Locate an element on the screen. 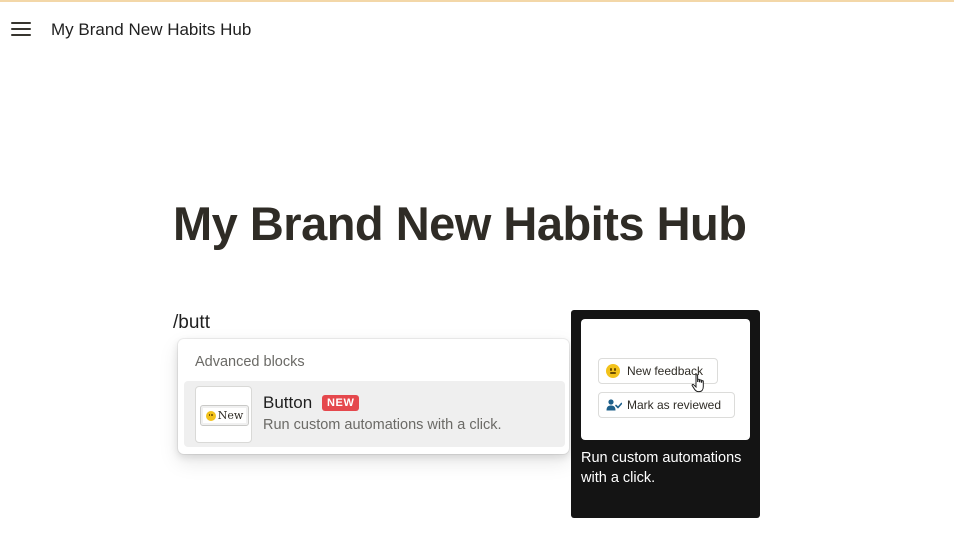 The width and height of the screenshot is (954, 554). button-block-thumbnail: New is located at coordinates (223, 414).